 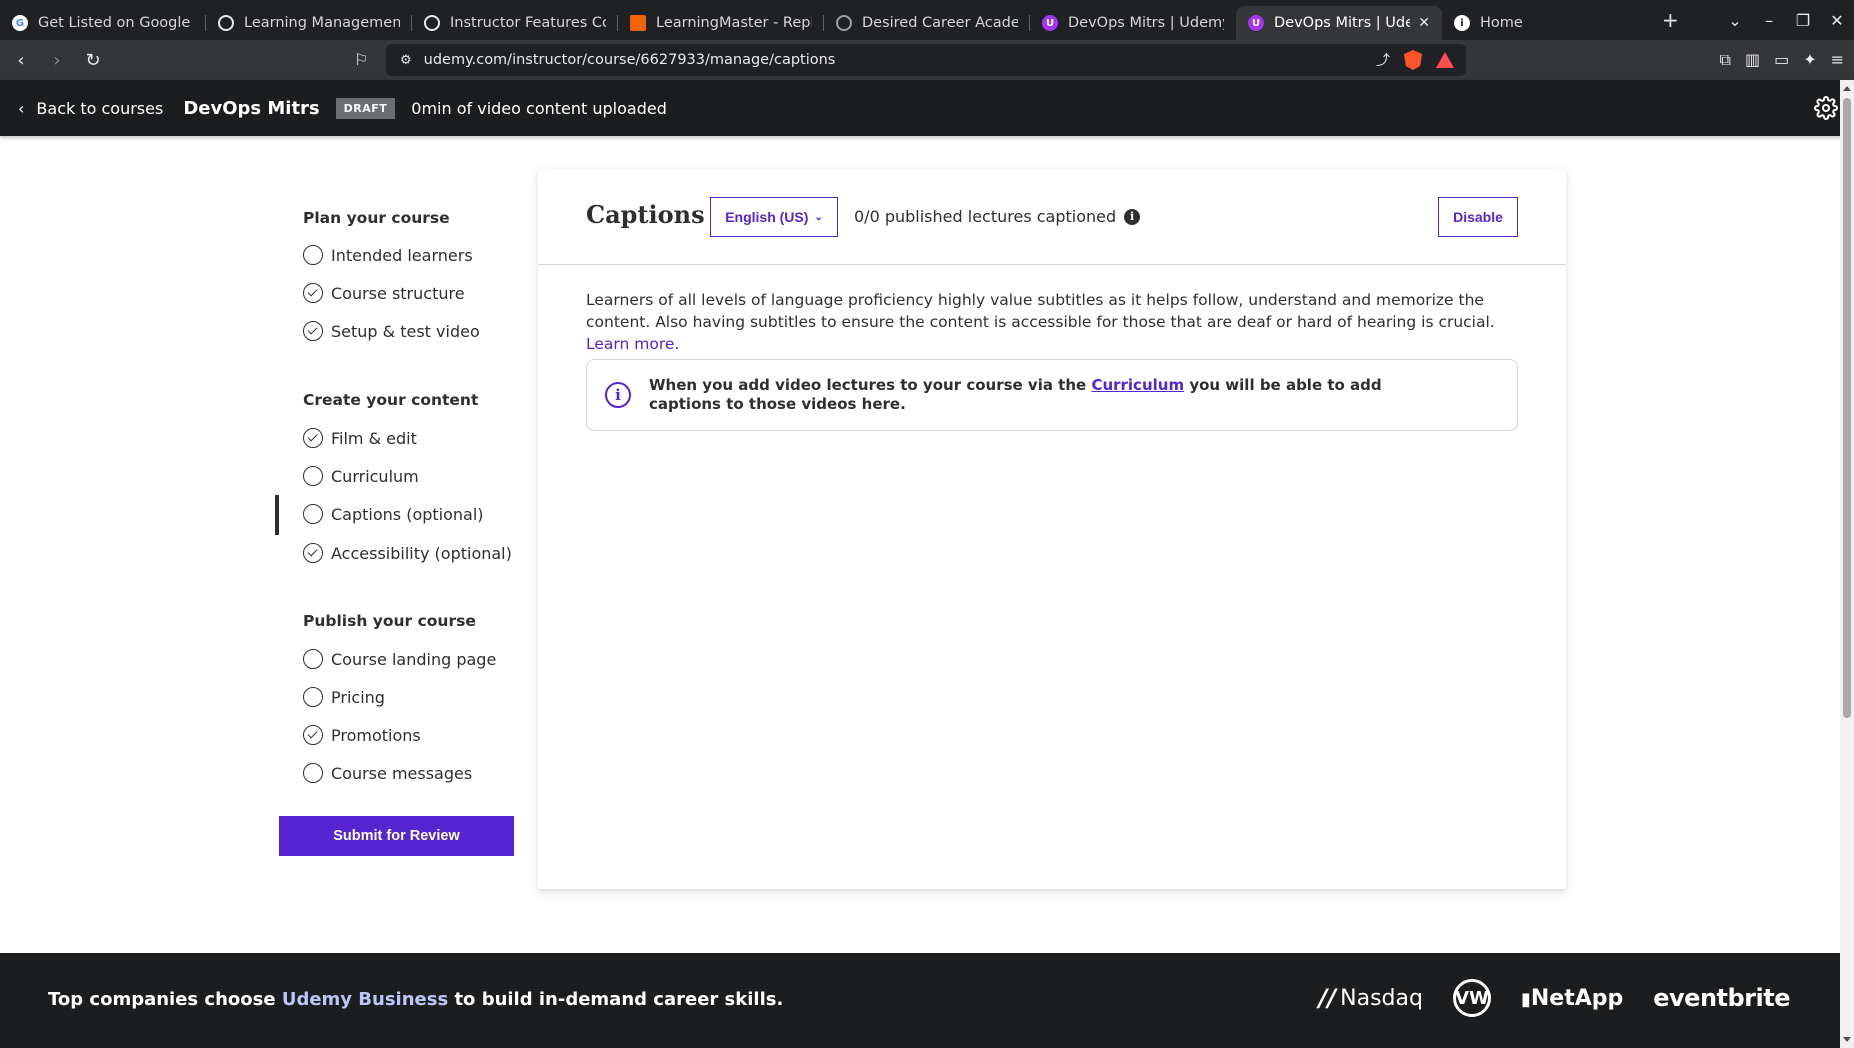 What do you see at coordinates (630, 344) in the screenshot?
I see `learn-more-link: Learn more` at bounding box center [630, 344].